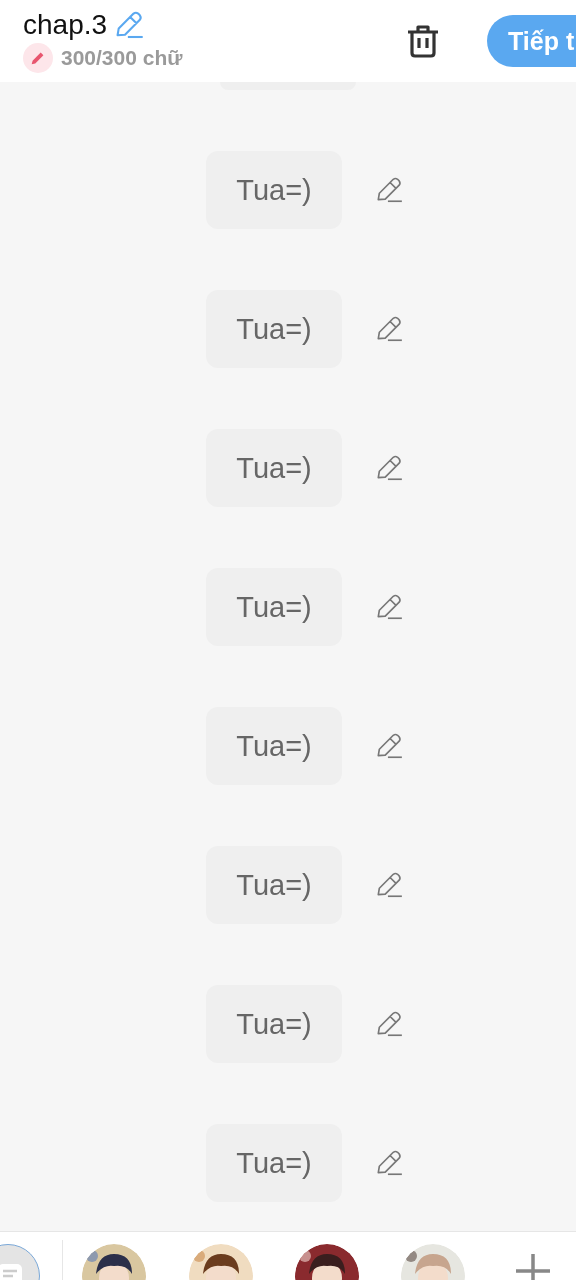 The width and height of the screenshot is (576, 1280). I want to click on word-counter: 300/300 chữ, so click(122, 58).